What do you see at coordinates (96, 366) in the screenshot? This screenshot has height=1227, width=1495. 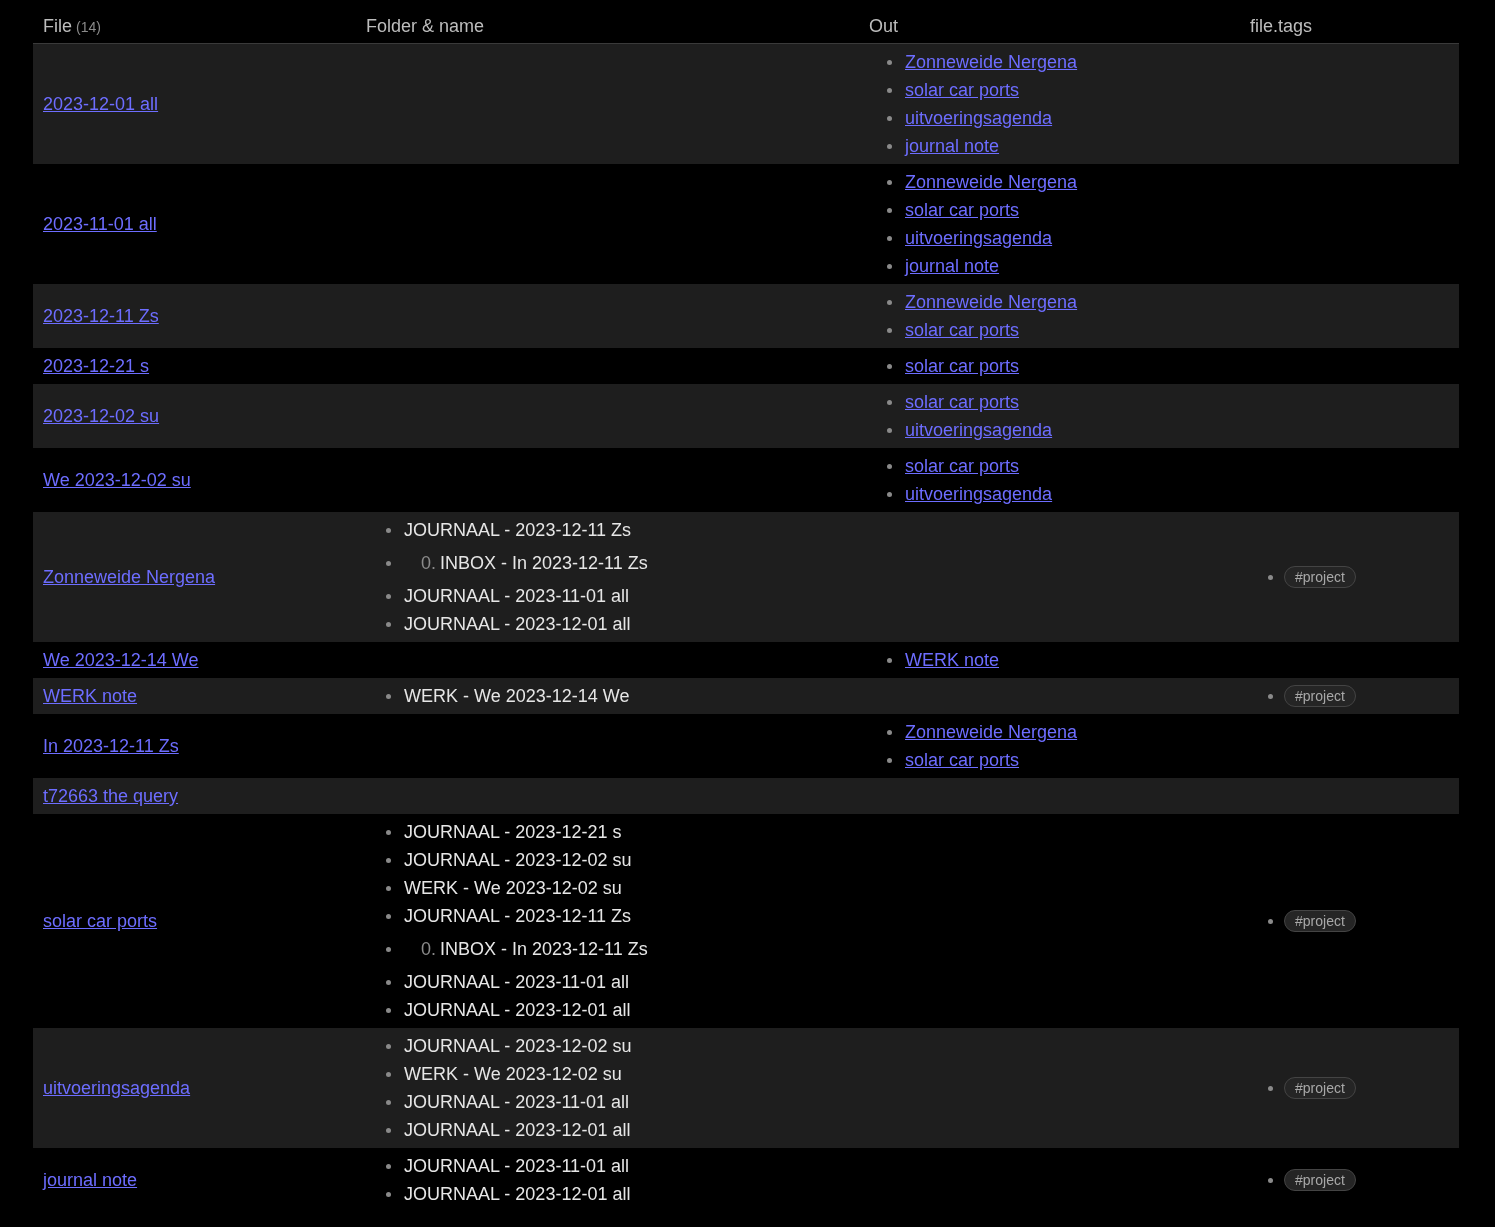 I see `file-link: 2023-12-21 s` at bounding box center [96, 366].